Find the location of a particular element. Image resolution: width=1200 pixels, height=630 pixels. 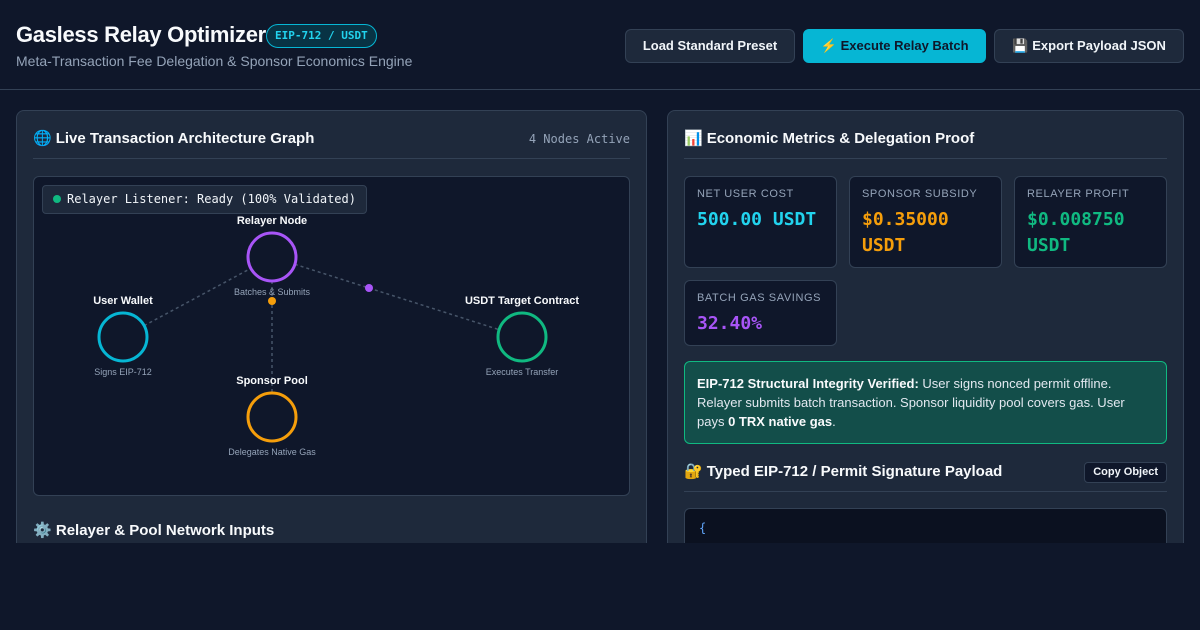

listener-text: Relayer Listener: Ready (100% Validated) is located at coordinates (211, 199).